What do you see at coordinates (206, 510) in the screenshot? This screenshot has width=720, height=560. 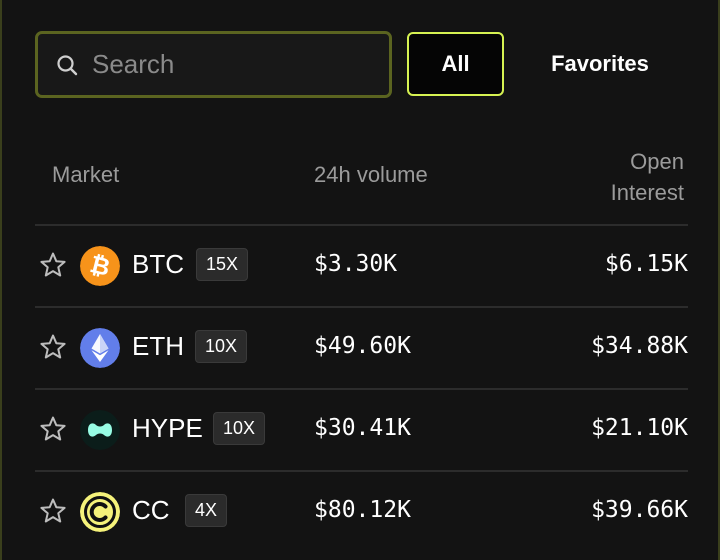 I see `leverage-badge: 4X` at bounding box center [206, 510].